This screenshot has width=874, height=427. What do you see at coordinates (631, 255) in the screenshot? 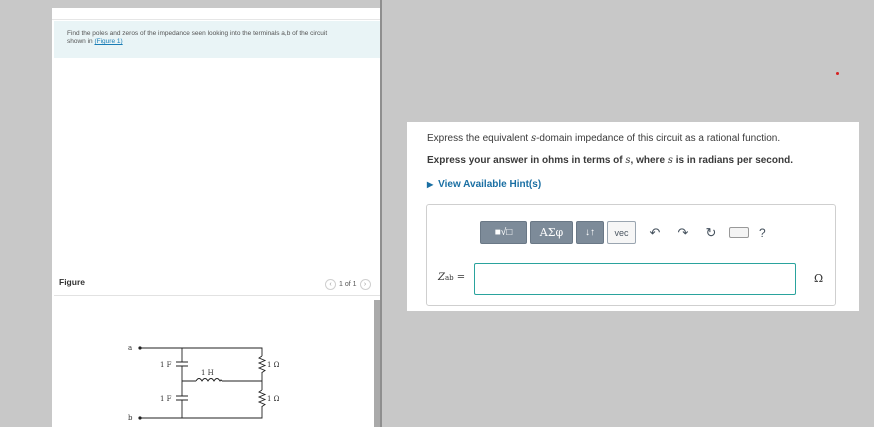
I see `answer-area: ■√□ ΑΣφ ↓↑ vec ↶ ↷ ↻ ? Zab = Ω` at bounding box center [631, 255].